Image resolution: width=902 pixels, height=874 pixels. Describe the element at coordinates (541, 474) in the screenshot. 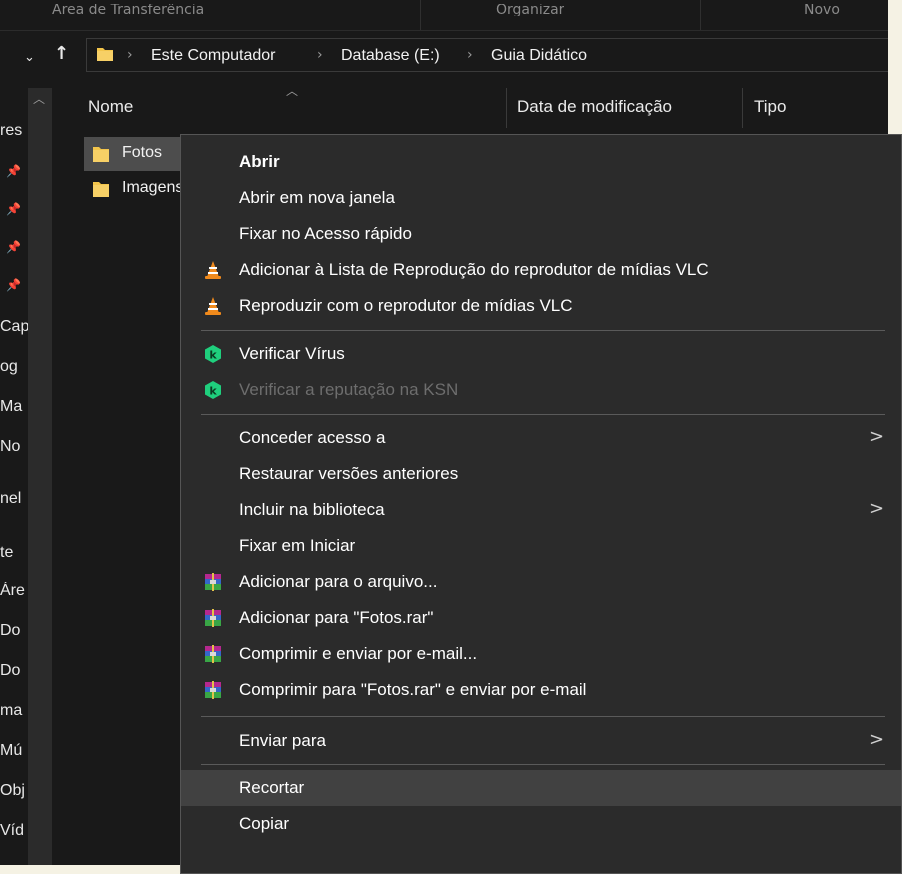

I see `menu-item-restaurar-versoes: Restaurar versões anteriores` at that location.